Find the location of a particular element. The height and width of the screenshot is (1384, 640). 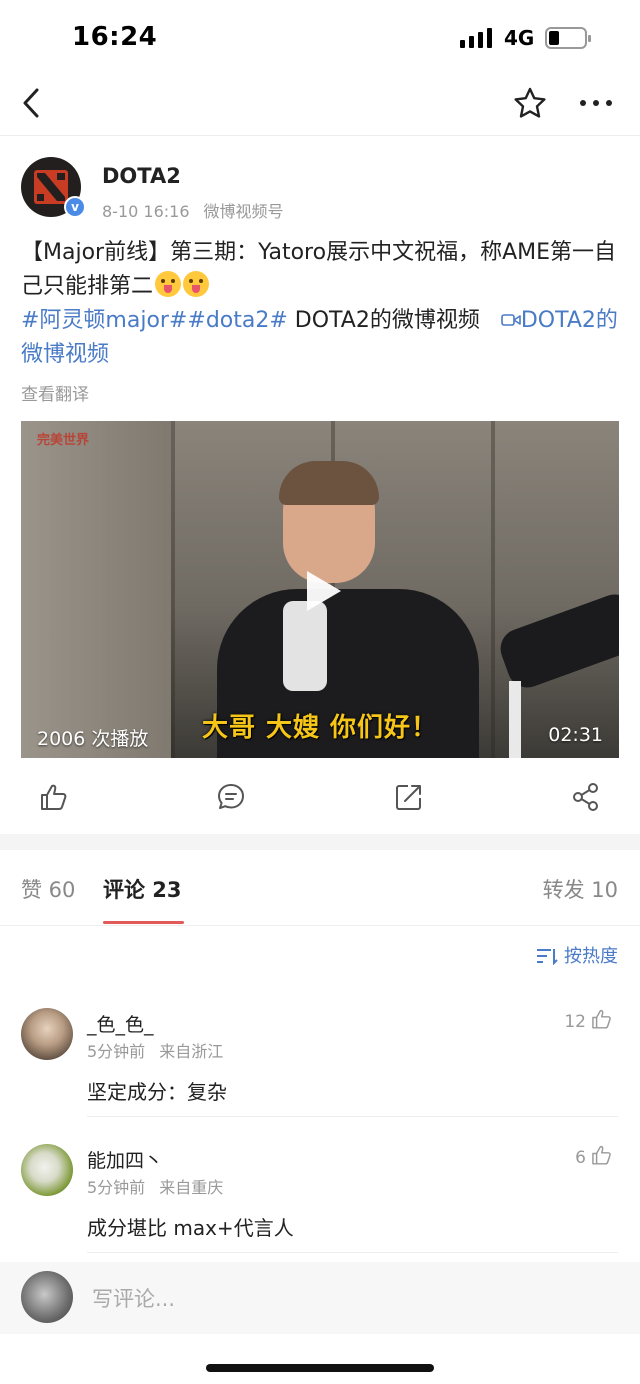

video-camera-icon is located at coordinates (511, 320).